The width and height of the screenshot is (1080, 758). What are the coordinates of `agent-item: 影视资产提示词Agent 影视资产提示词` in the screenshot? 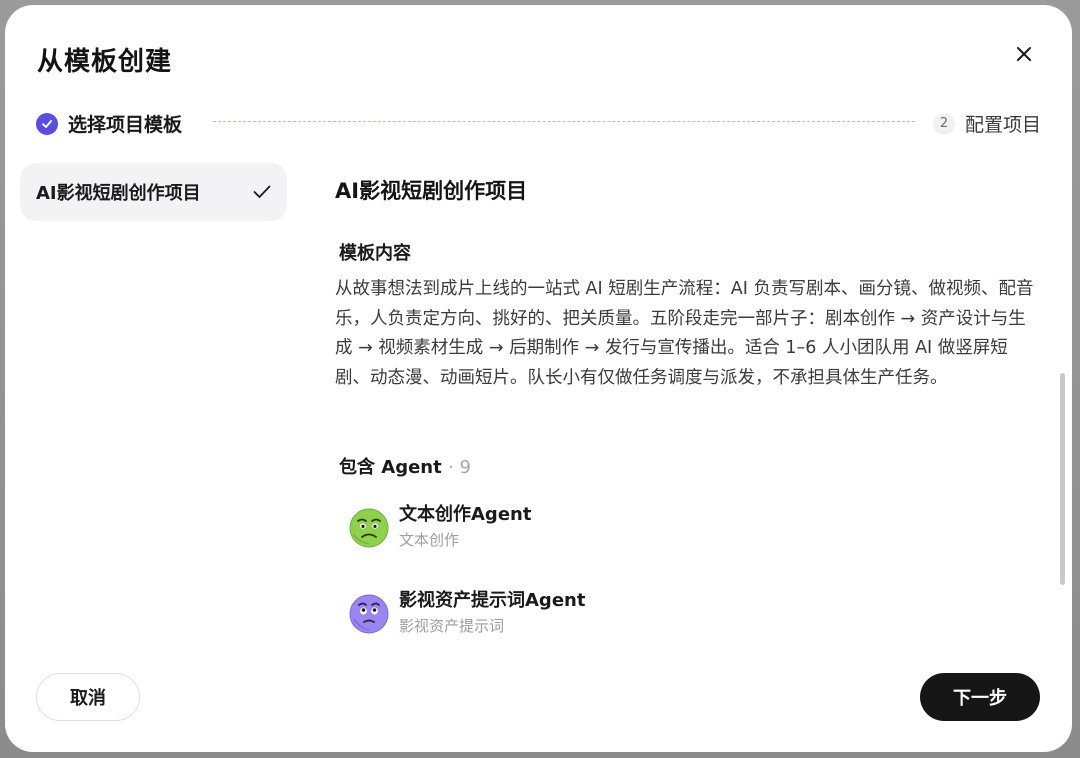 It's located at (467, 613).